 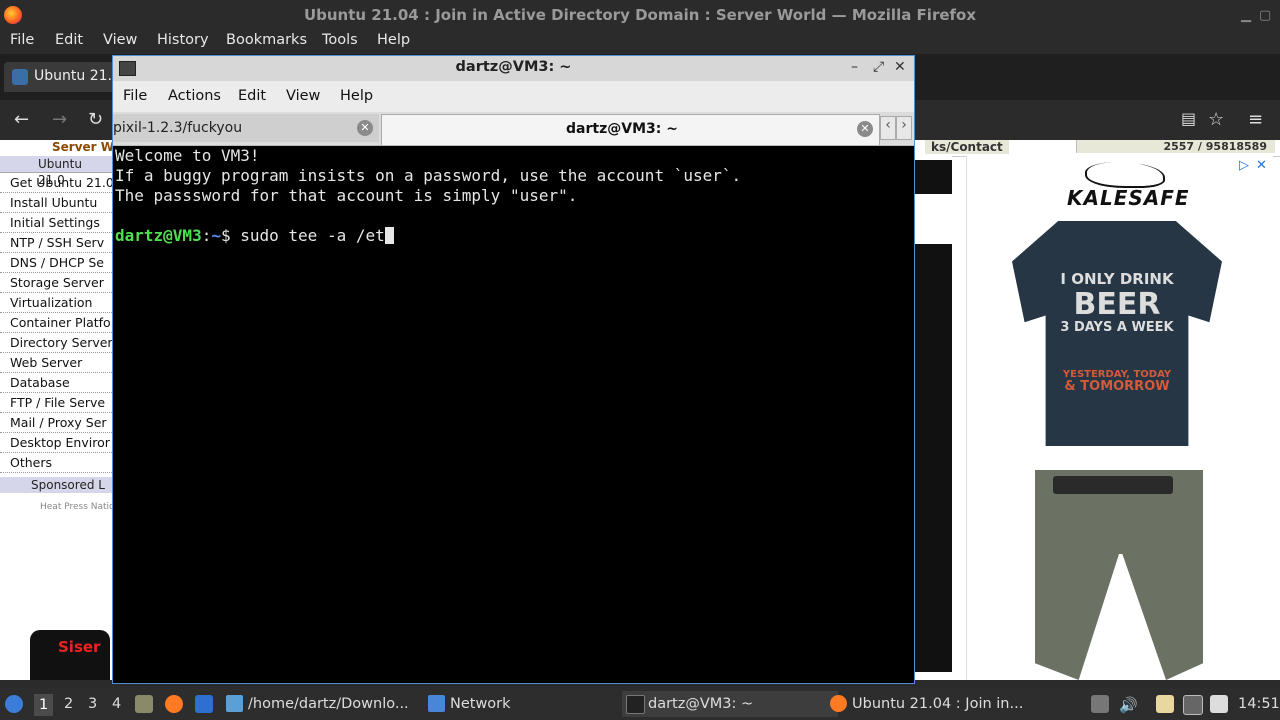 I want to click on ad-brand: KALESAFE, so click(x=1128, y=198).